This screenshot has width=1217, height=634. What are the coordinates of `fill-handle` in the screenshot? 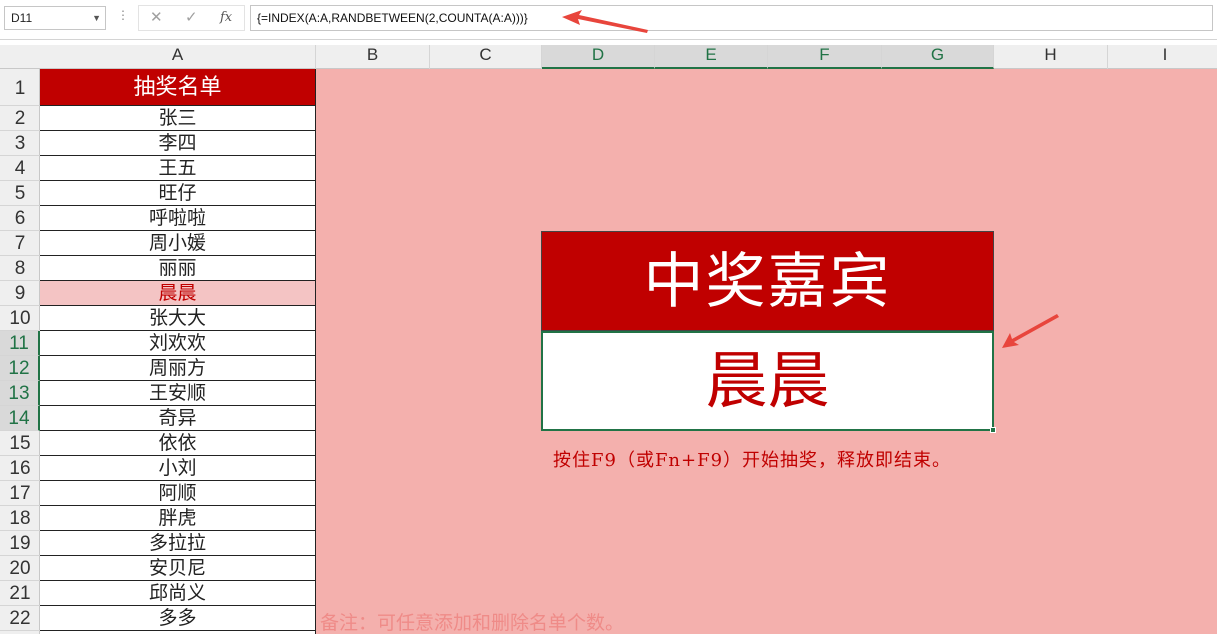 It's located at (993, 430).